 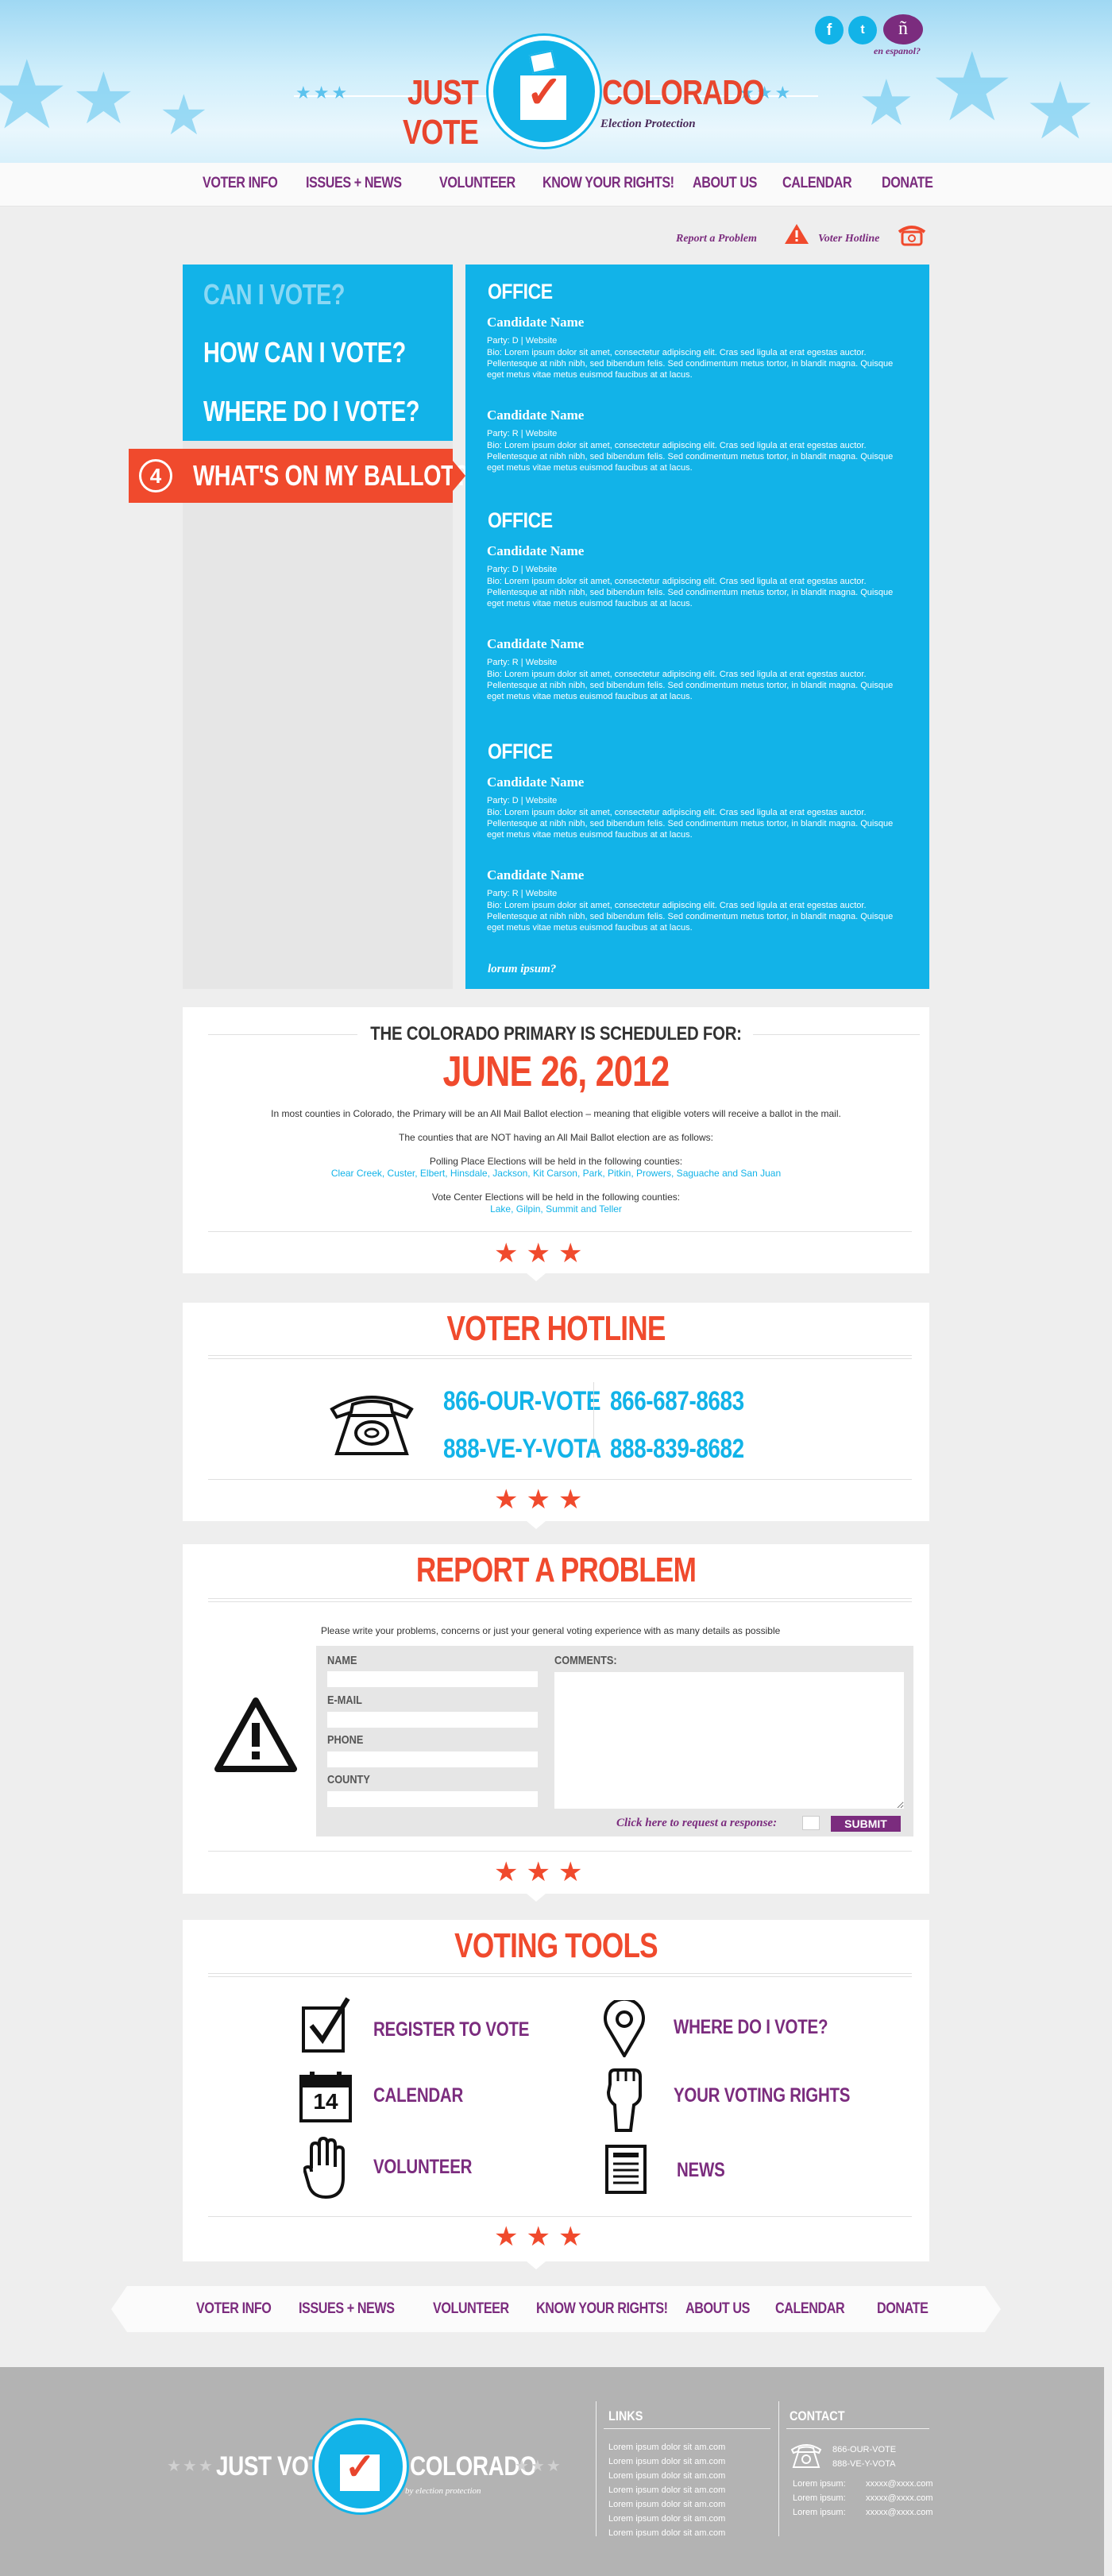 What do you see at coordinates (863, 2464) in the screenshot?
I see `footer-phone: 888-VE-Y-VOTA` at bounding box center [863, 2464].